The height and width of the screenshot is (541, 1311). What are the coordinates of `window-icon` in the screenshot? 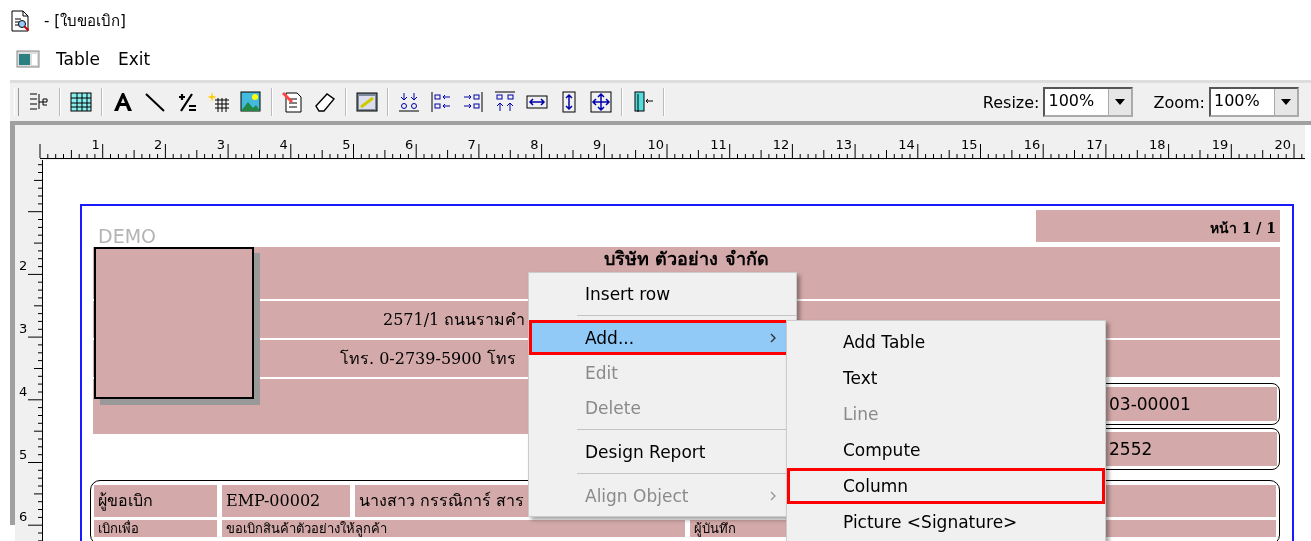 It's located at (28, 59).